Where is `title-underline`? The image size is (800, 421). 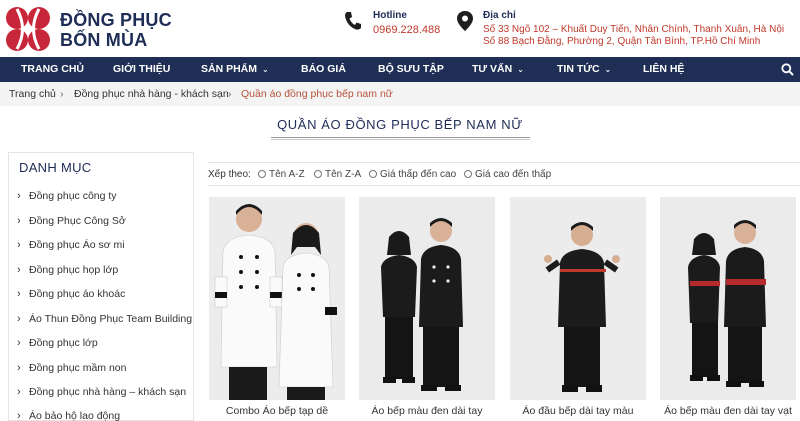 title-underline is located at coordinates (400, 137).